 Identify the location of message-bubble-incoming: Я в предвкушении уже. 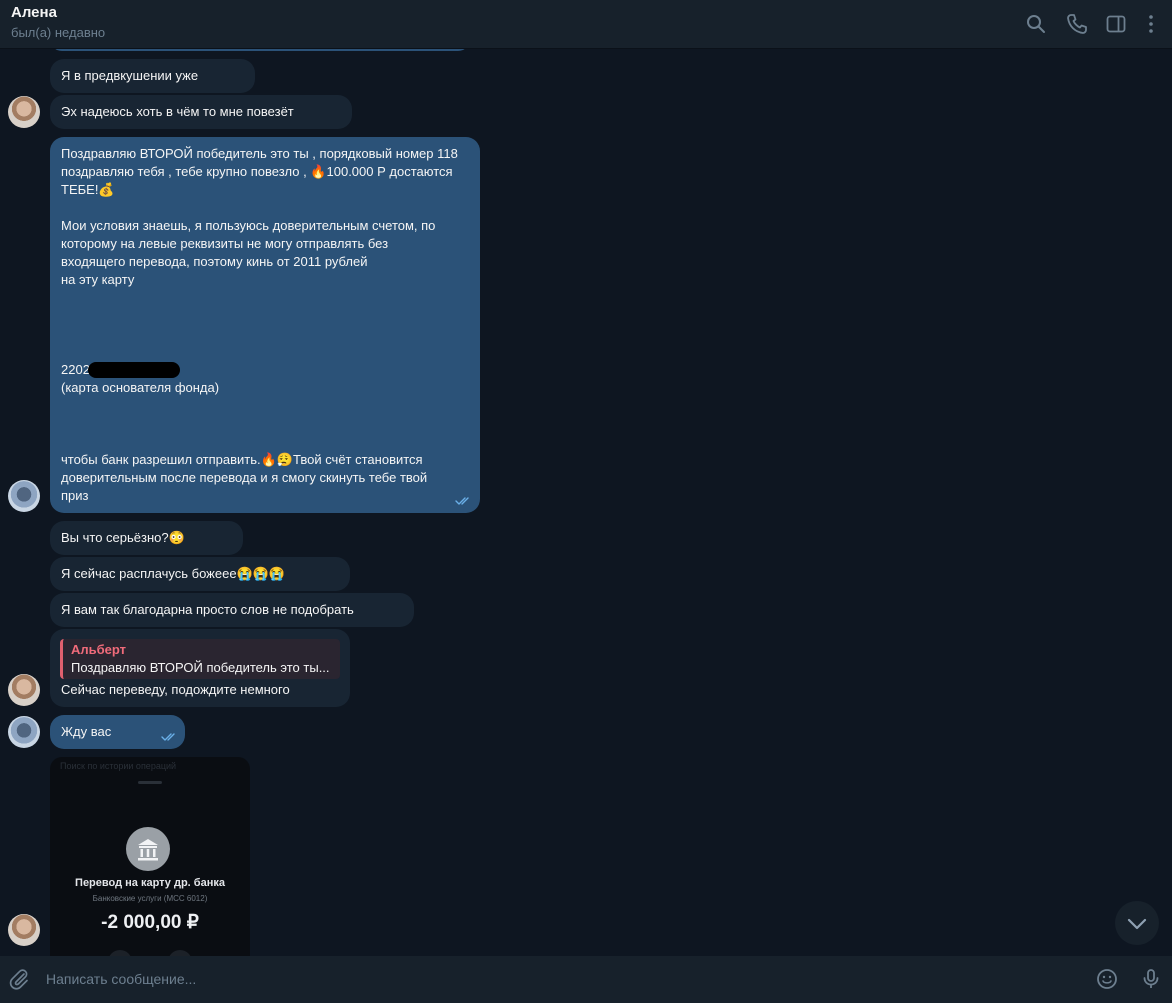
(152, 76).